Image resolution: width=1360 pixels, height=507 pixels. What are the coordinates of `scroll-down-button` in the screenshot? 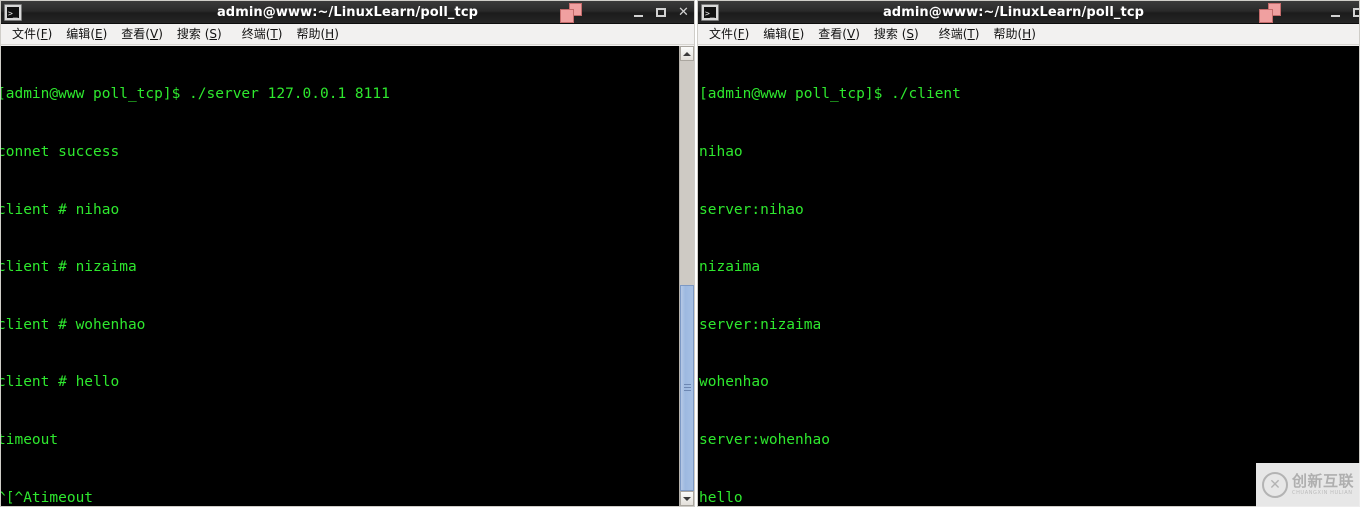 It's located at (687, 498).